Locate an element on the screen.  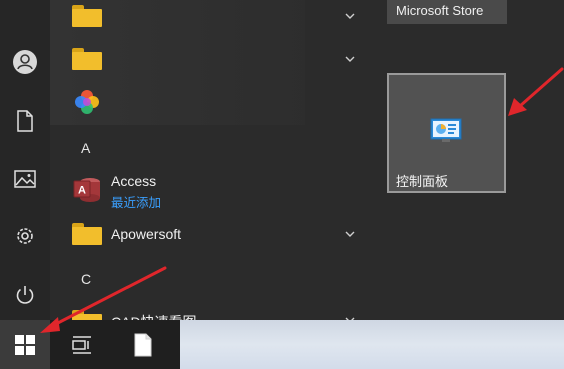
access-icon: A is located at coordinates (86, 190).